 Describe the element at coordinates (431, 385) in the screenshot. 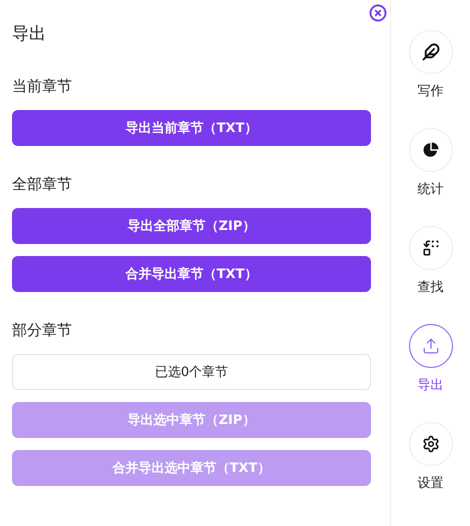

I see `sidebar-label: 导出` at that location.